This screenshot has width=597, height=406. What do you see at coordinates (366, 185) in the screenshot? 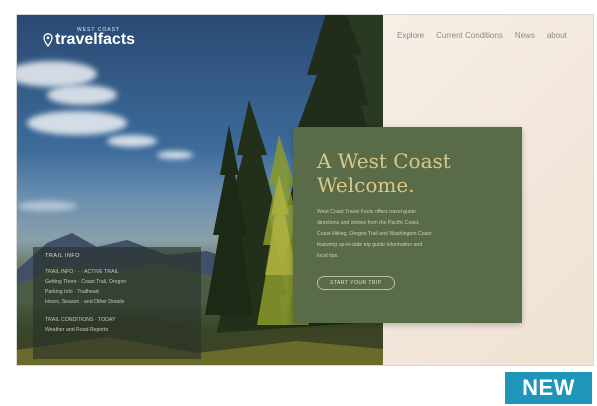
I see `welcome-title-line: Welcome.` at bounding box center [366, 185].